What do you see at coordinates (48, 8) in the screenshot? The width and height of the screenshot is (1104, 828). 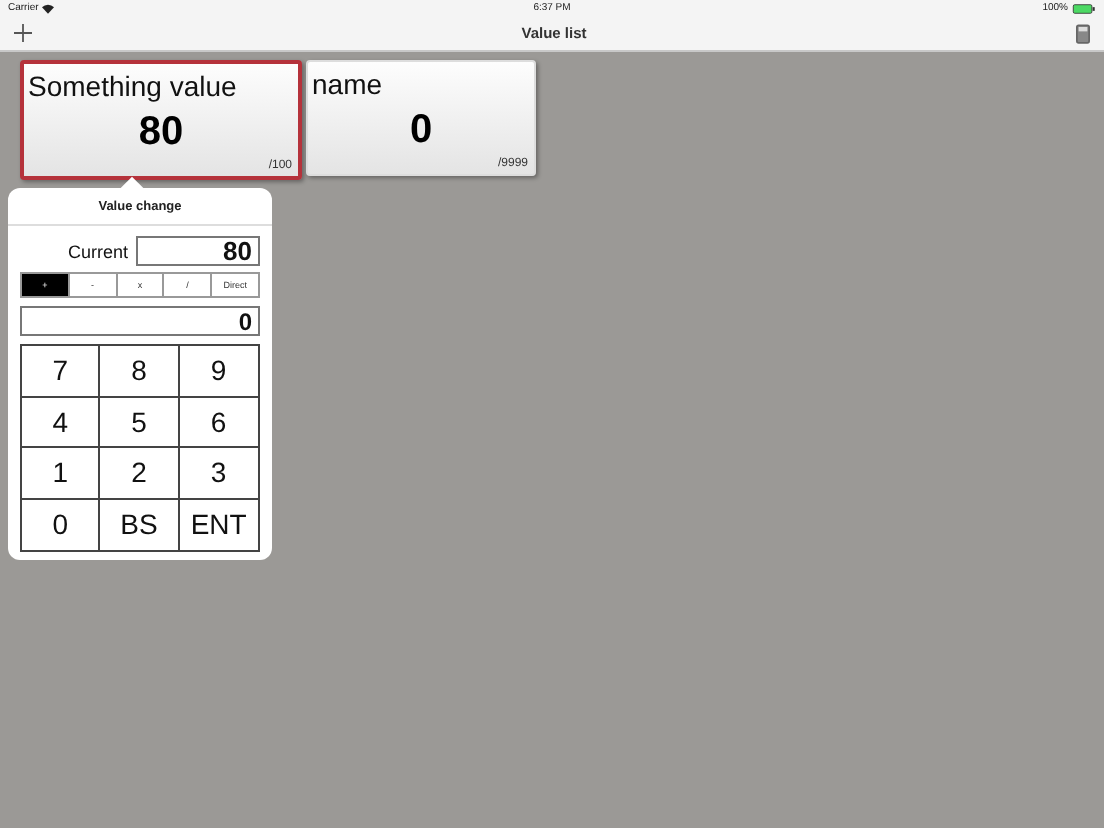 I see `wifi-icon` at bounding box center [48, 8].